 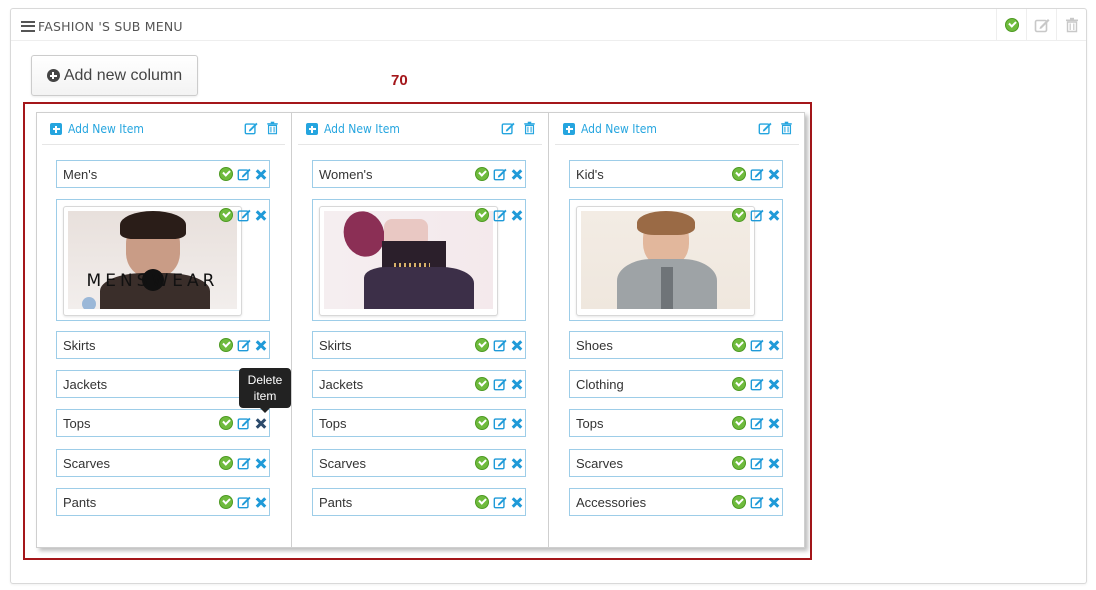 What do you see at coordinates (419, 174) in the screenshot?
I see `menu-item: Women's` at bounding box center [419, 174].